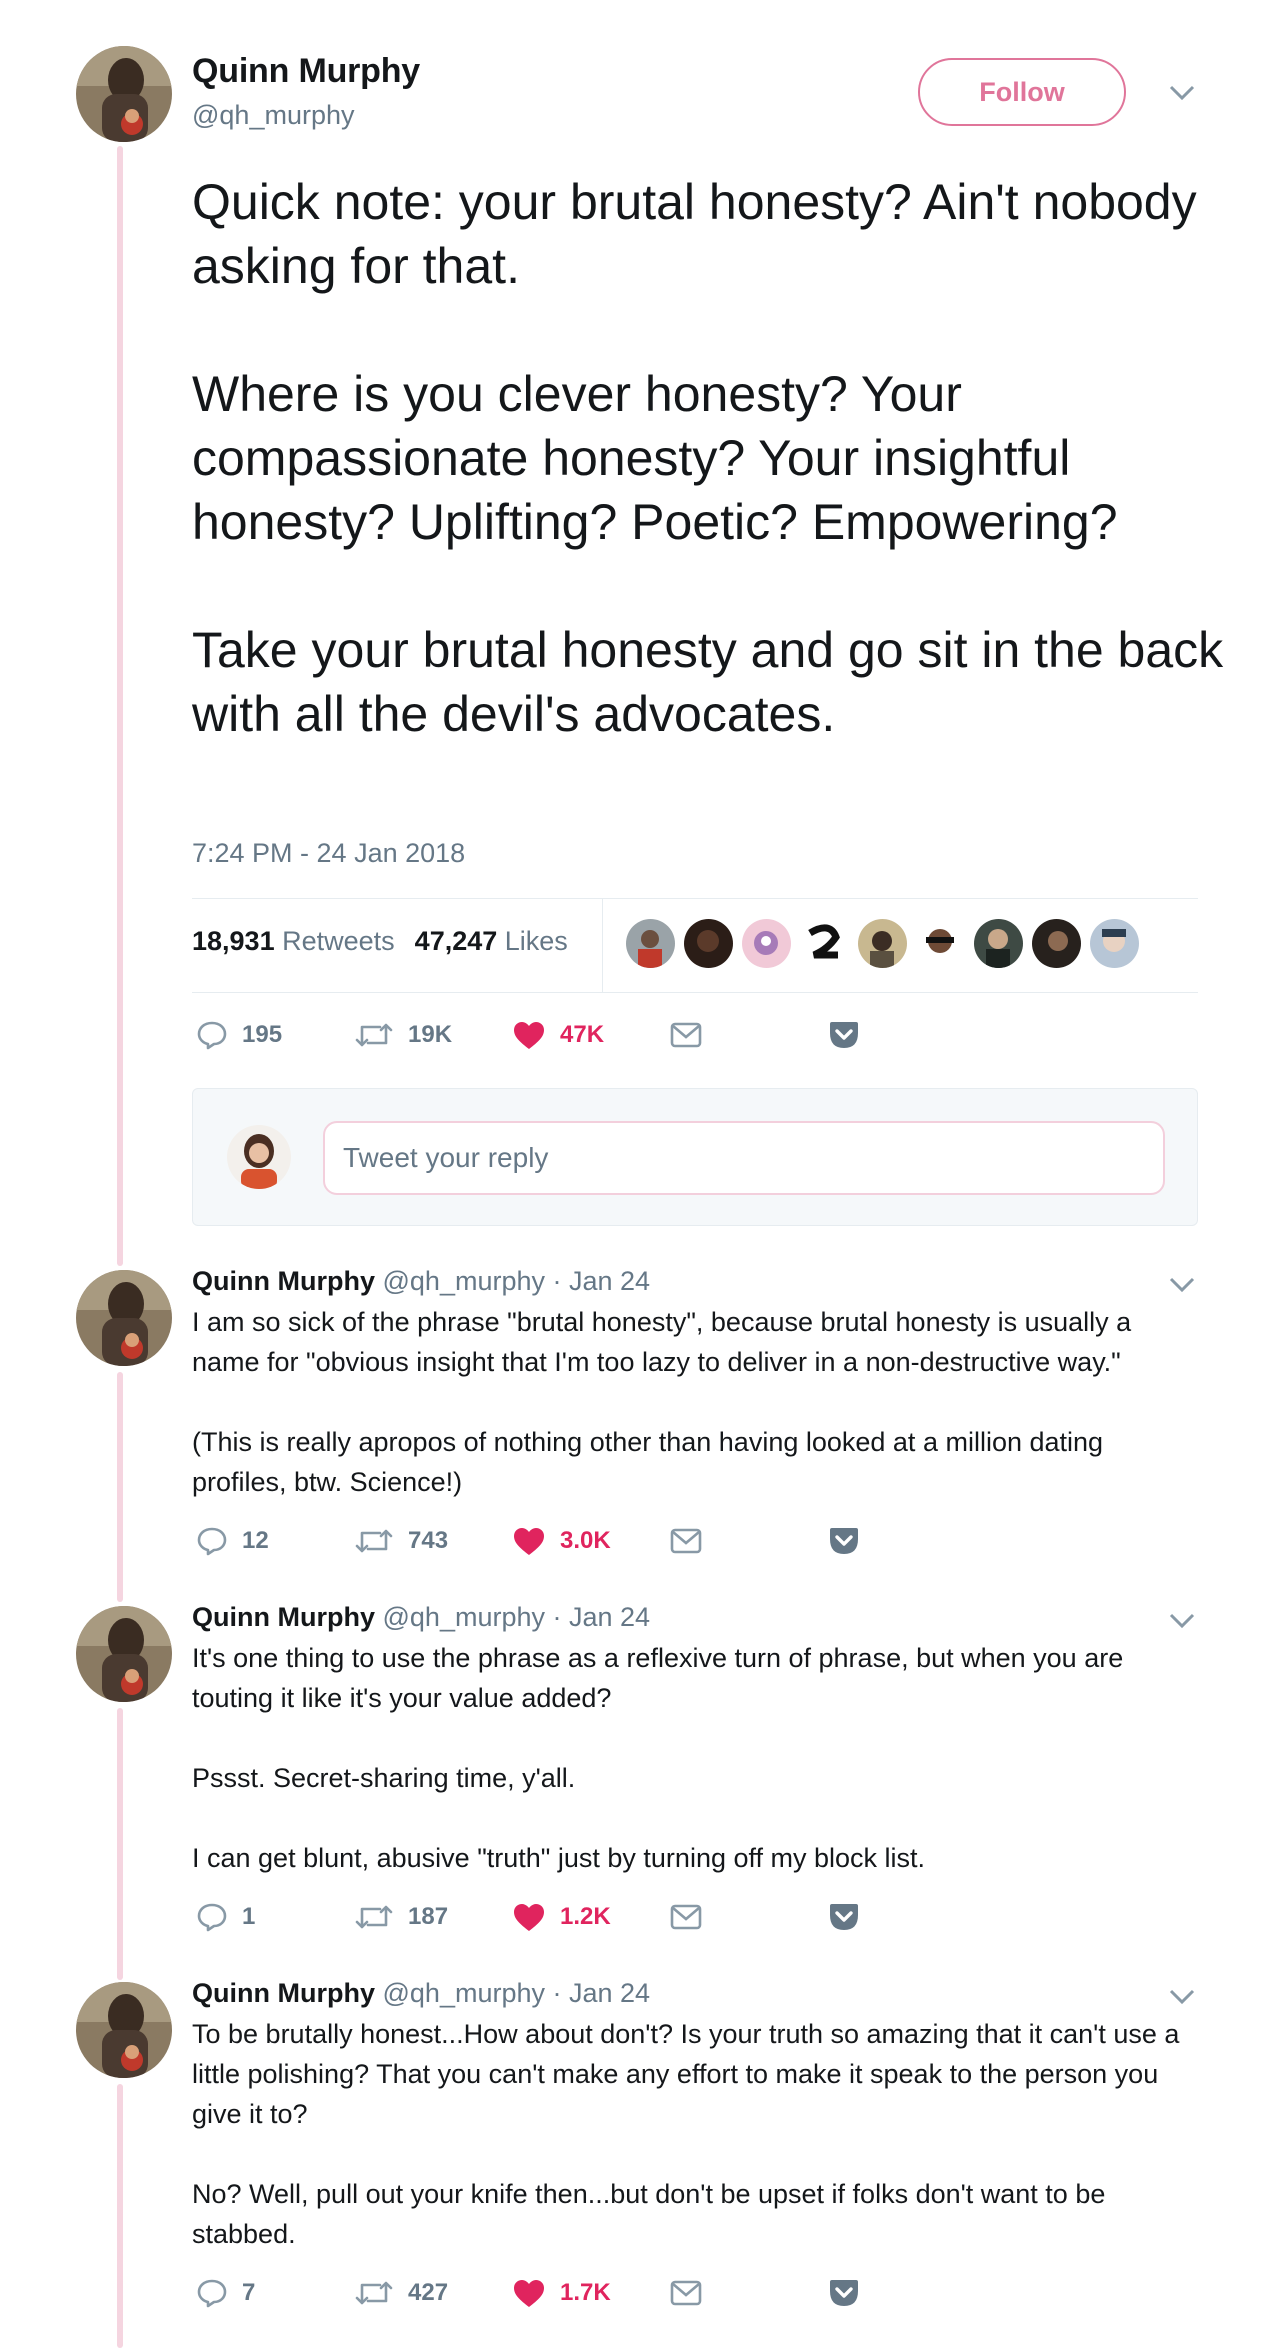  Describe the element at coordinates (338, 941) in the screenshot. I see `retweets-label: Retweets` at that location.